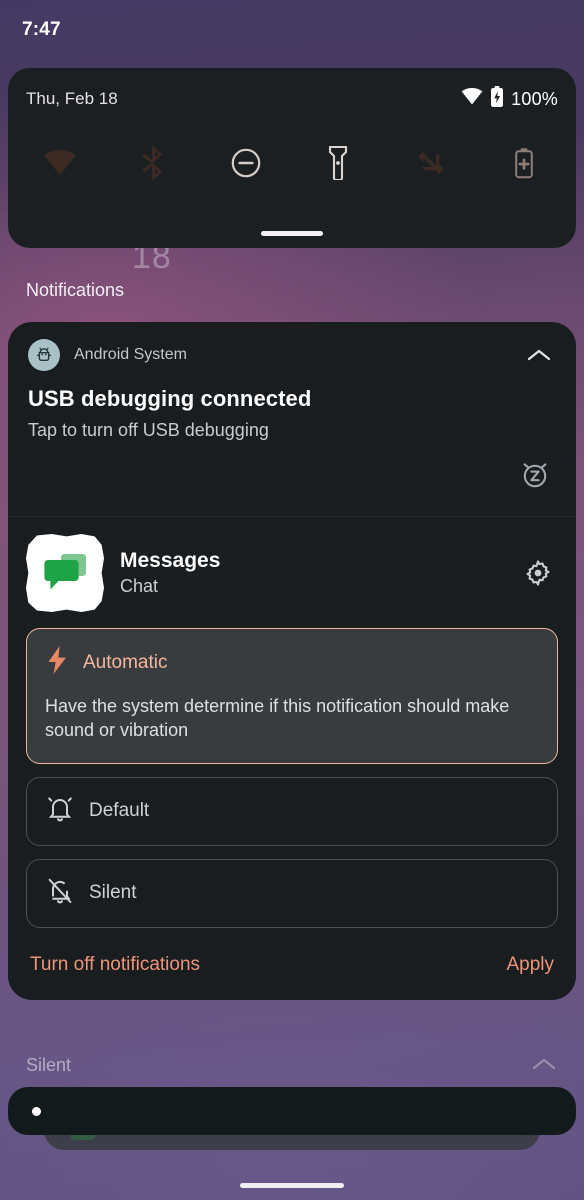 This screenshot has height=1200, width=584. Describe the element at coordinates (36, 1111) in the screenshot. I see `notification-dot-icon` at that location.